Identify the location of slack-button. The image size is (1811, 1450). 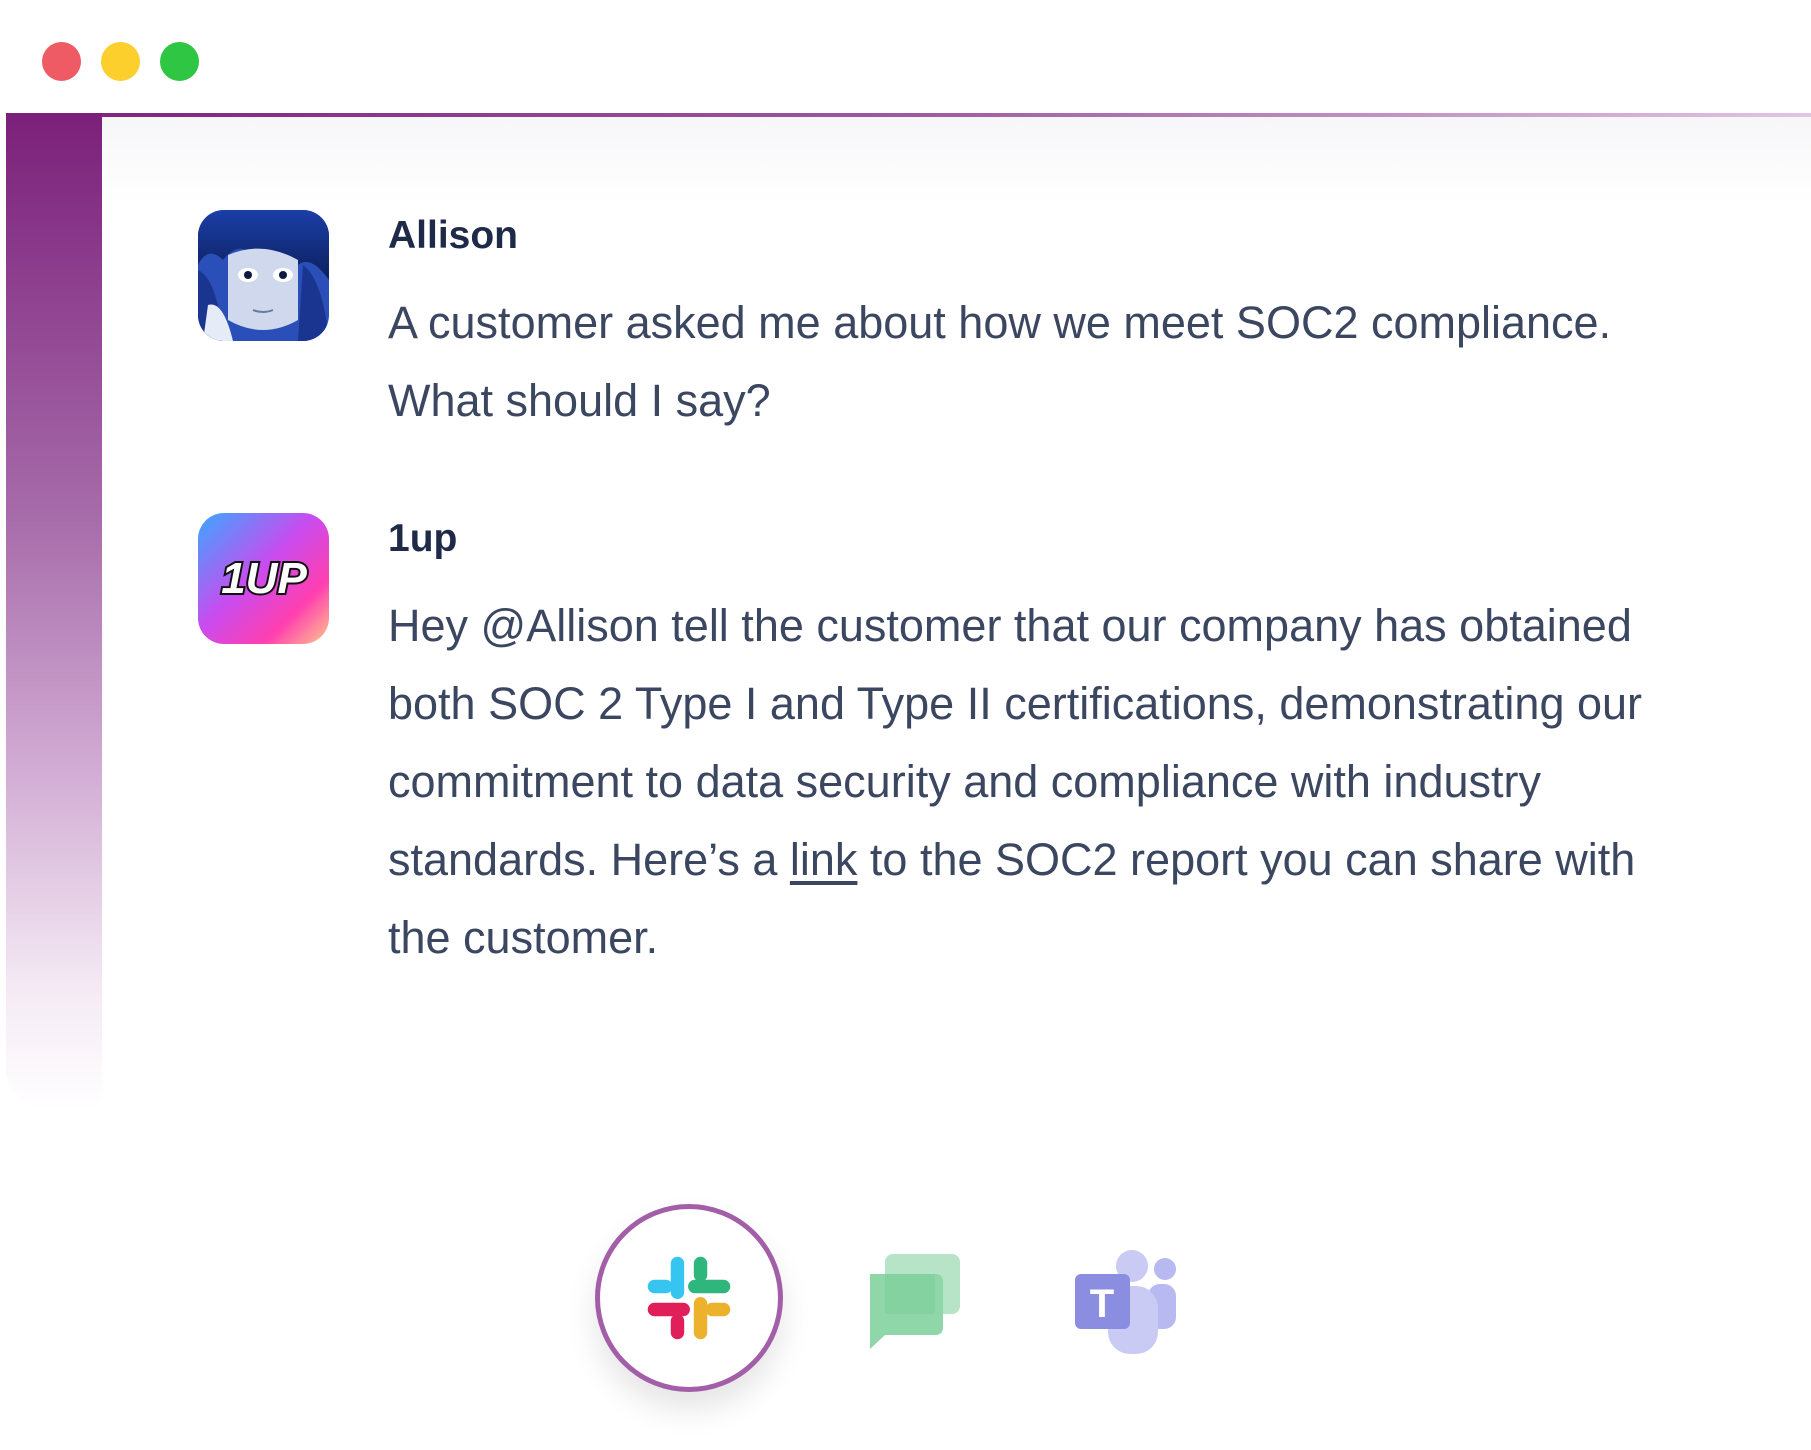
(689, 1298).